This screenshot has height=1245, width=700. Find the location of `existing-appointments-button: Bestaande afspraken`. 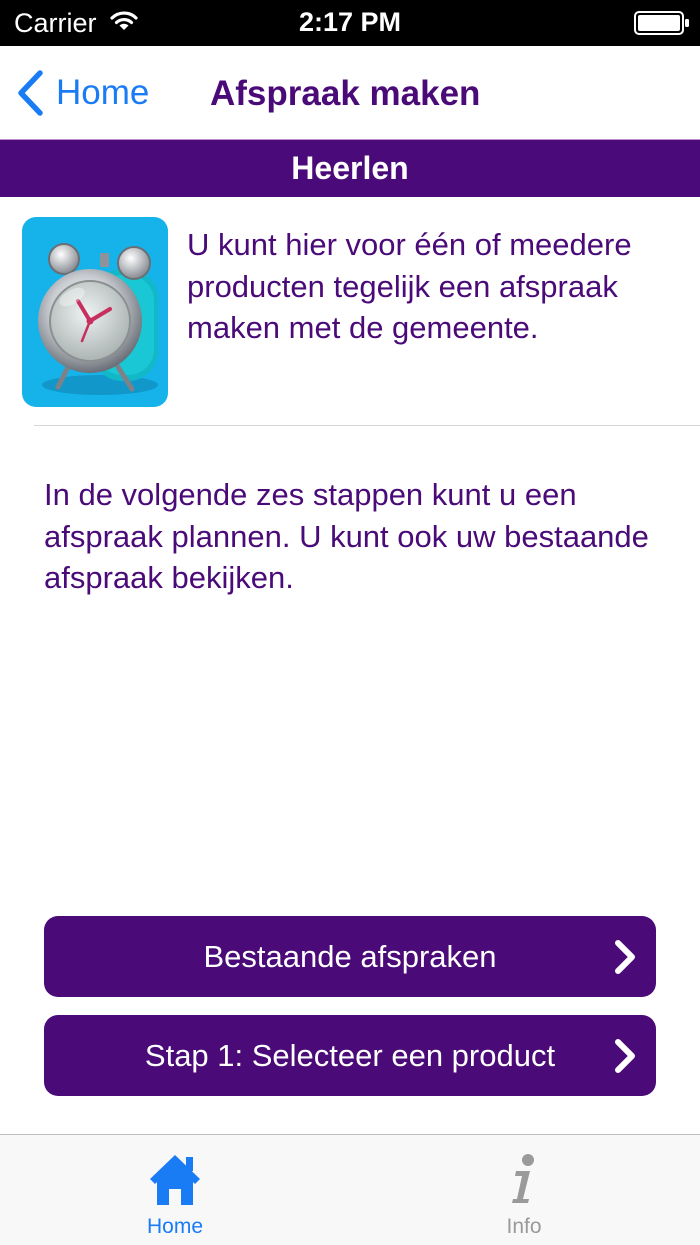

existing-appointments-button: Bestaande afspraken is located at coordinates (350, 956).